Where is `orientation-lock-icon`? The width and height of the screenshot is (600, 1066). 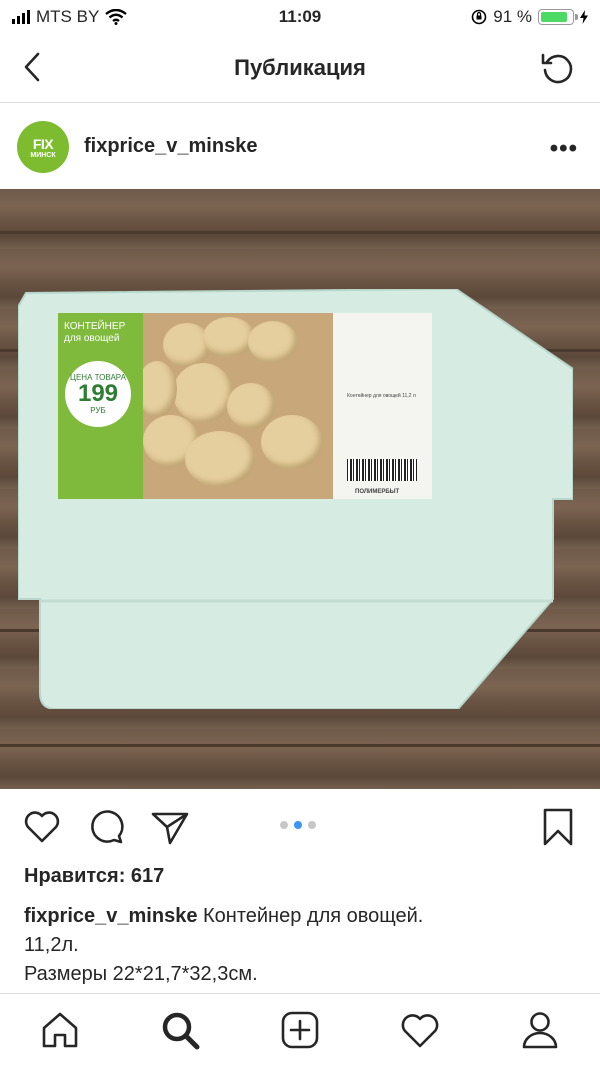
orientation-lock-icon is located at coordinates (479, 17).